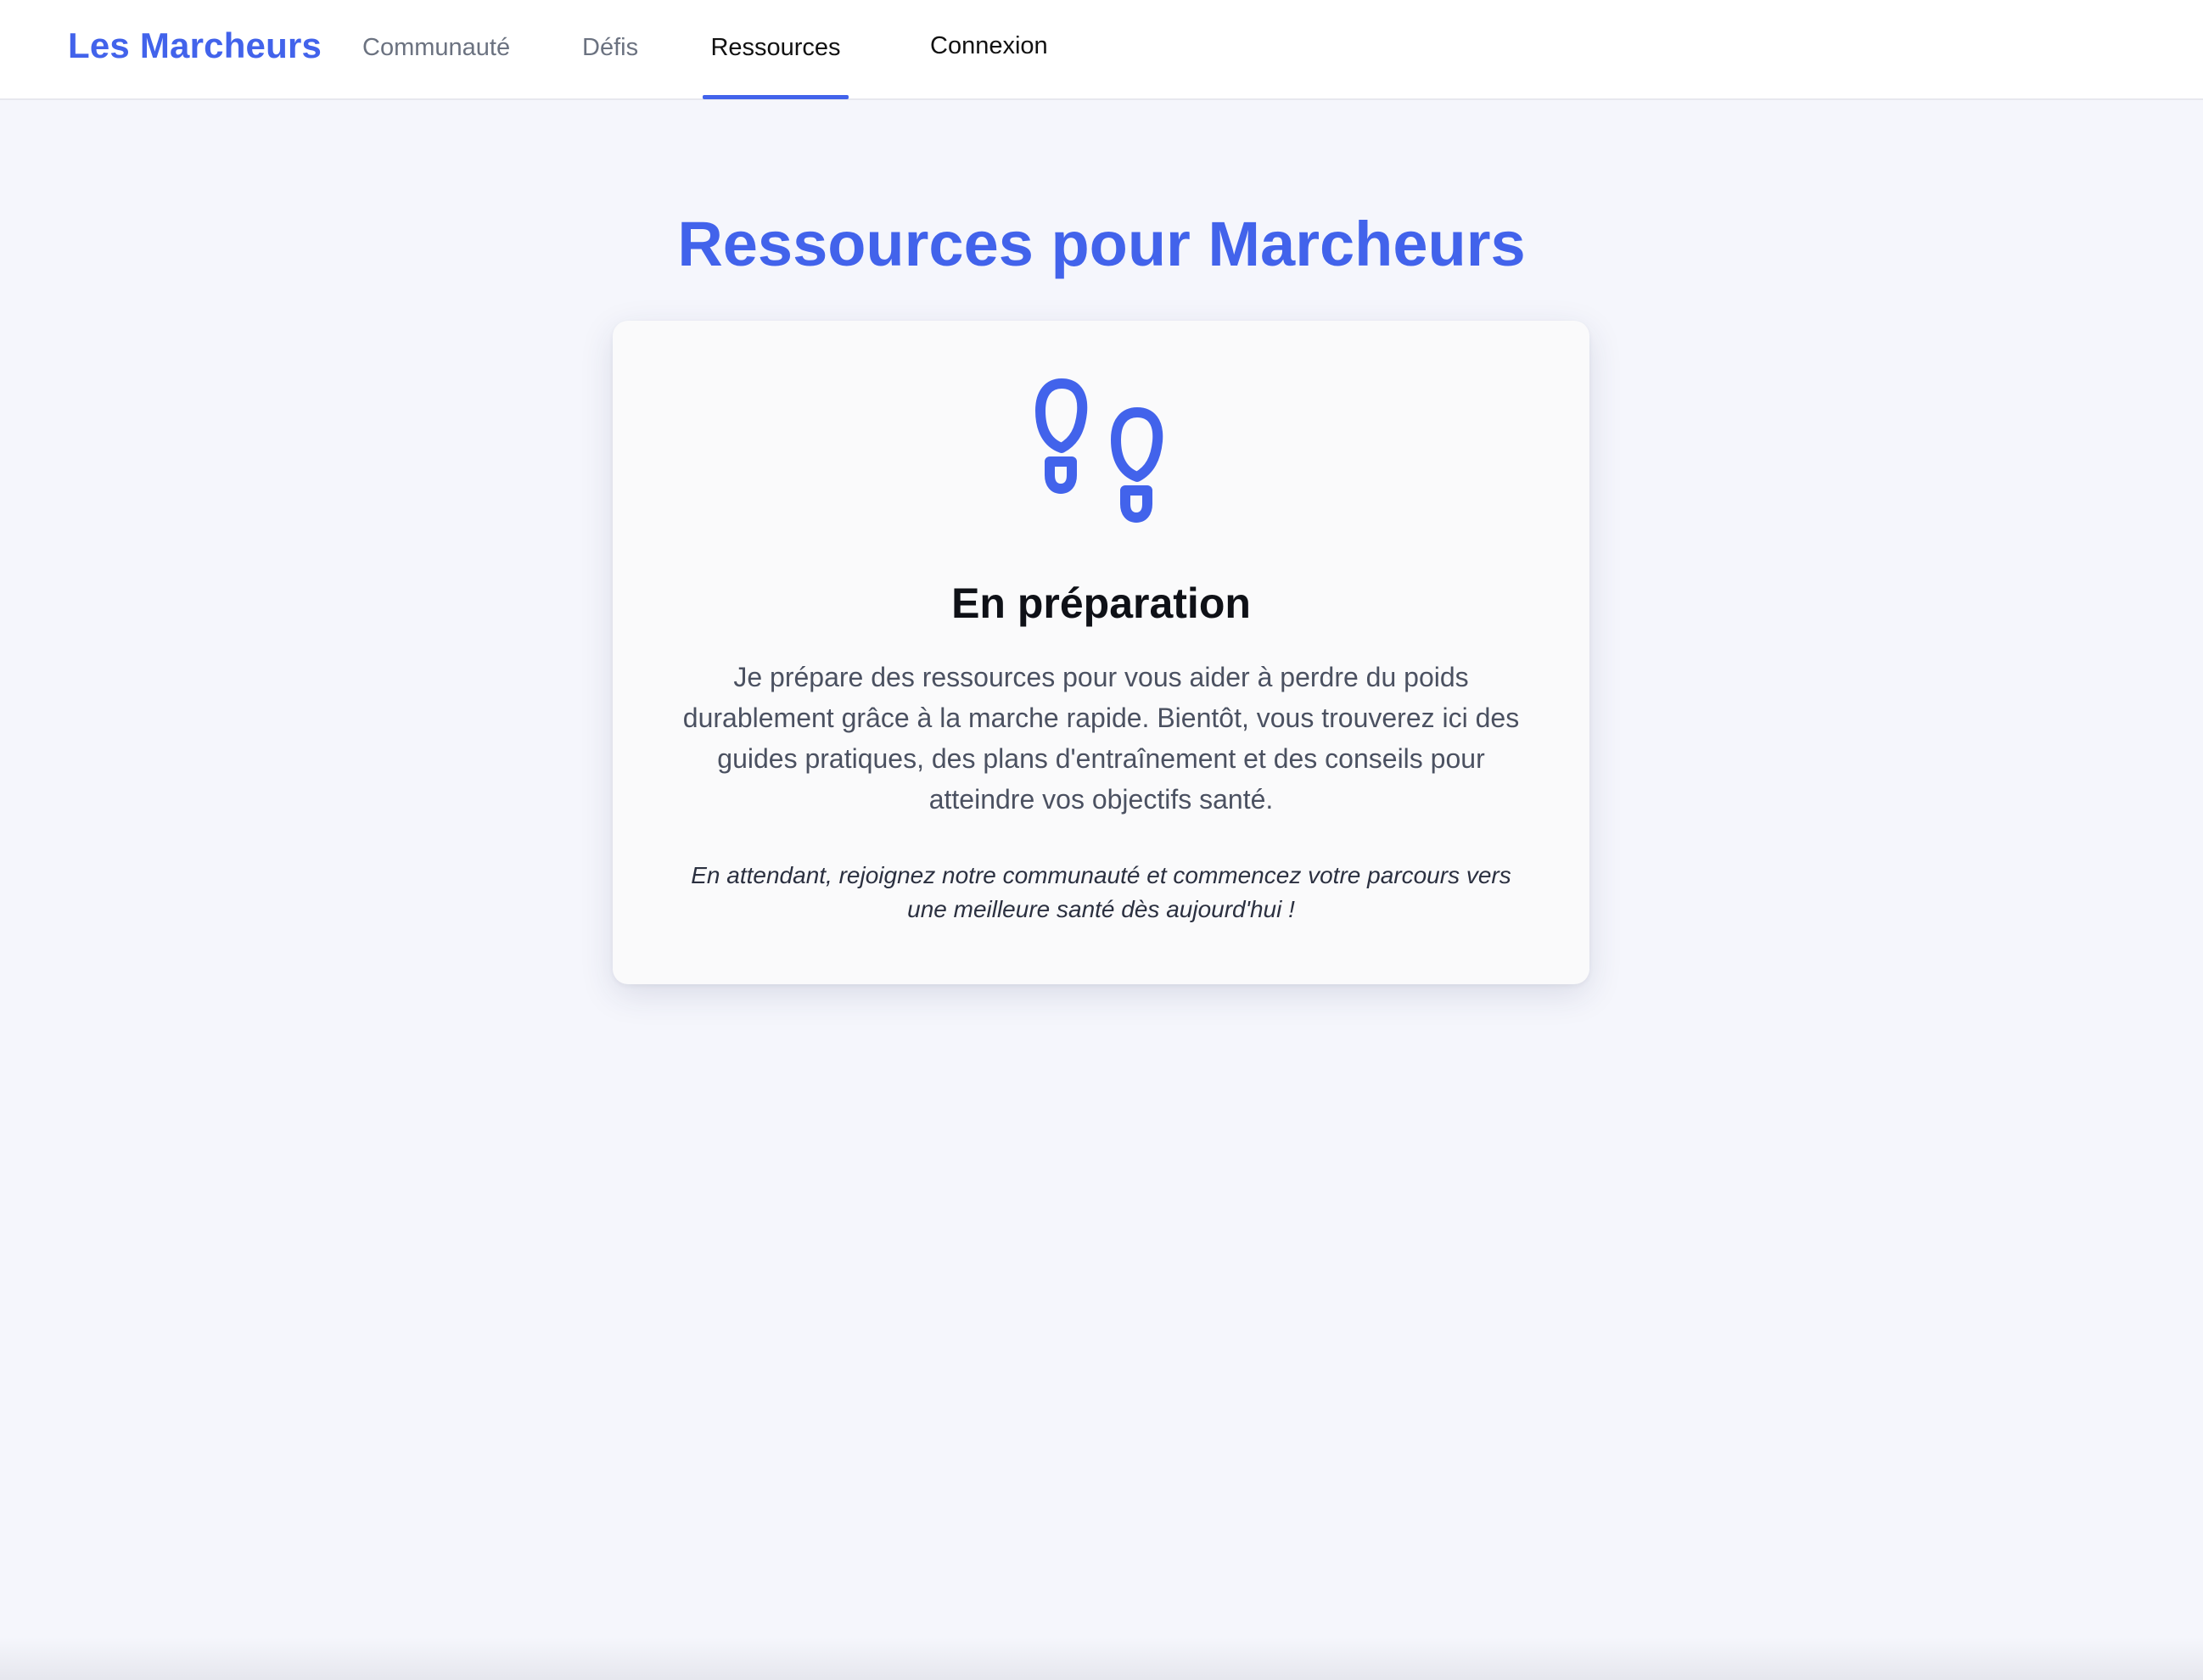  Describe the element at coordinates (1099, 450) in the screenshot. I see `footsteps-icon` at that location.